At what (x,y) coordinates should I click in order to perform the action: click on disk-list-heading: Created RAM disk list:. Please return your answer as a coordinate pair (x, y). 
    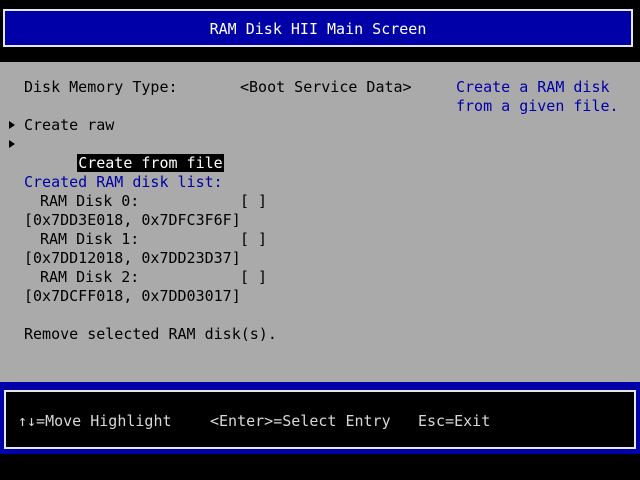
    Looking at the image, I should click on (123, 182).